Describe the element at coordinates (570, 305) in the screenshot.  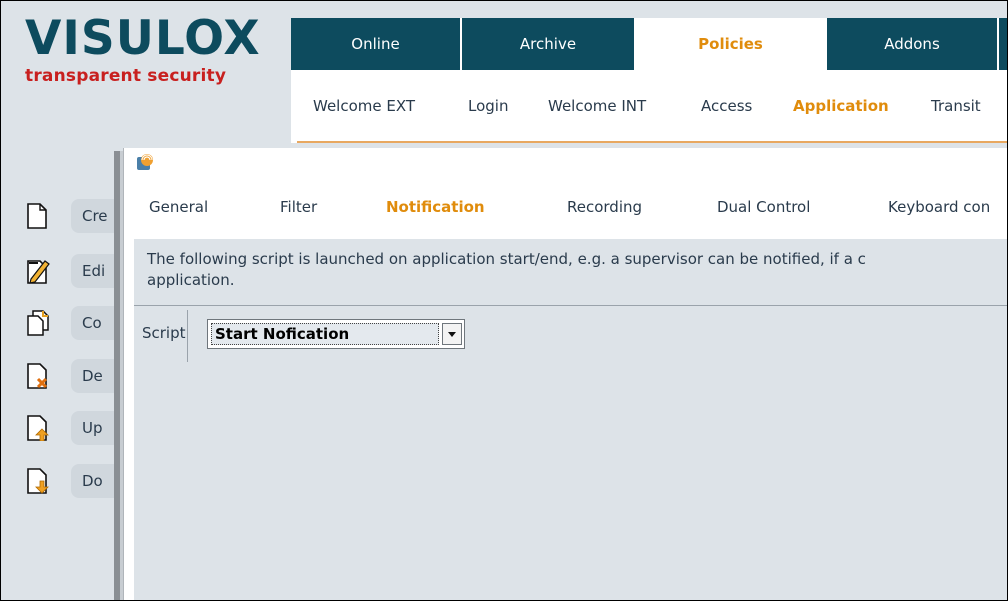
I see `description-divider` at that location.